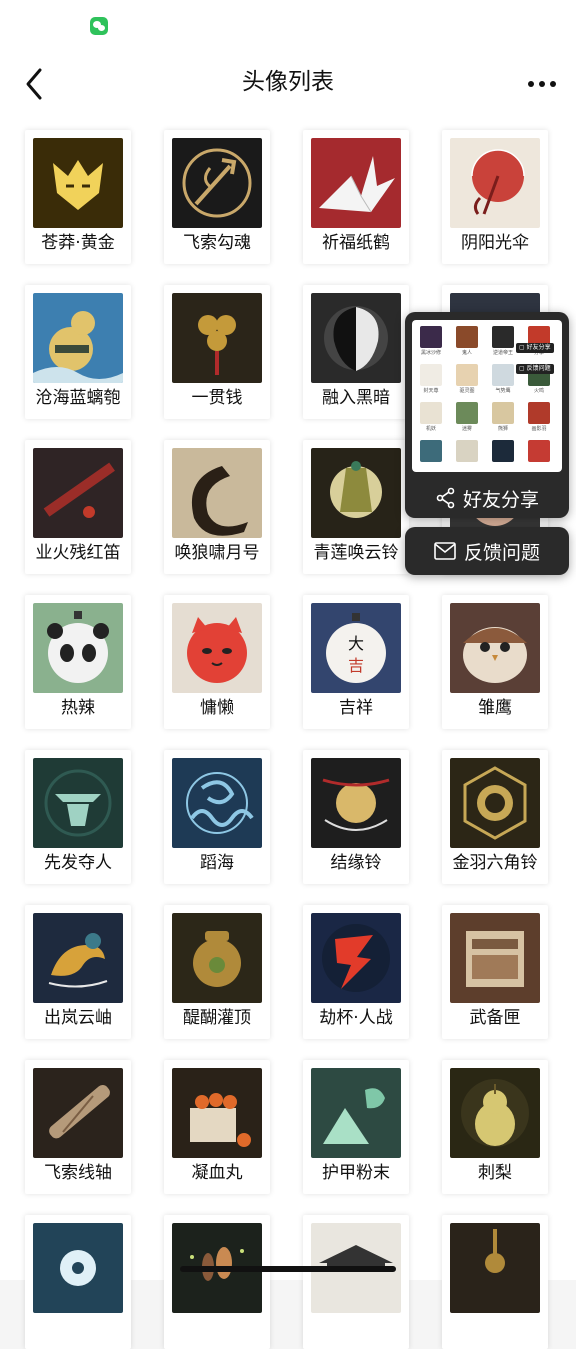 The image size is (576, 1349). What do you see at coordinates (78, 648) in the screenshot?
I see `panda-lantern-icon` at bounding box center [78, 648].